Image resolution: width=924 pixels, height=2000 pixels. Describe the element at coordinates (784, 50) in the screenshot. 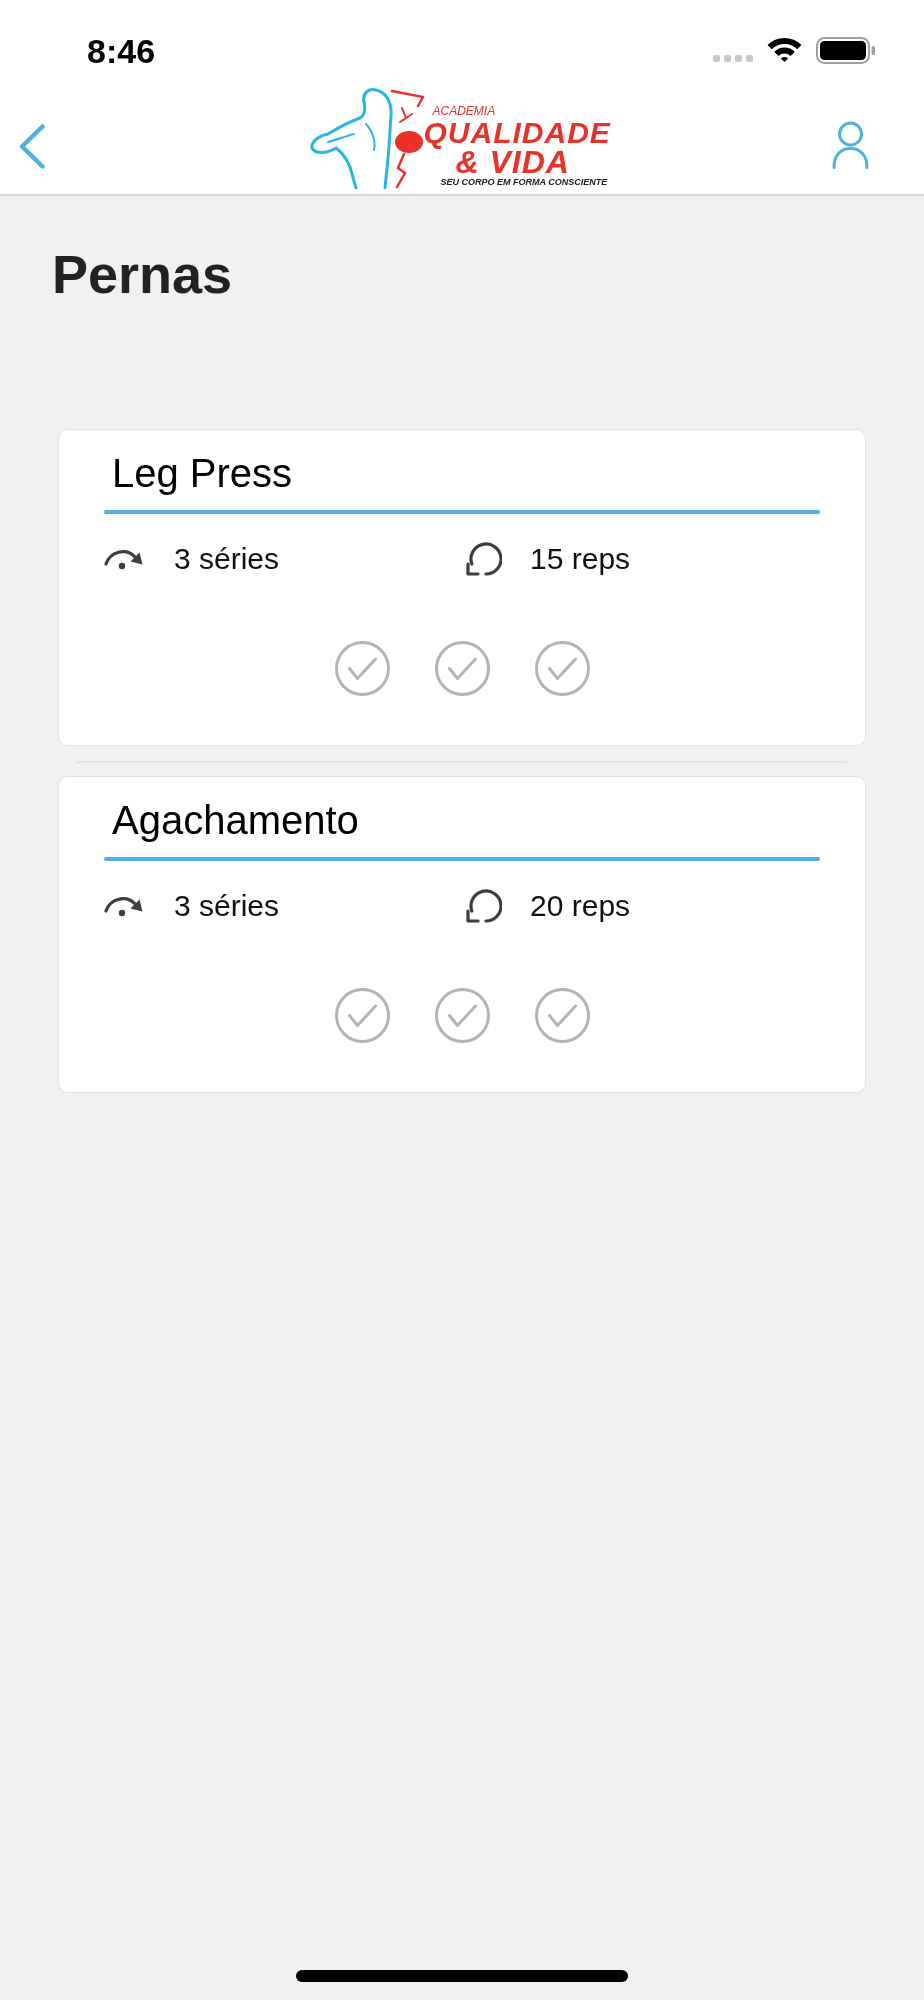

I see `wifi-icon` at that location.